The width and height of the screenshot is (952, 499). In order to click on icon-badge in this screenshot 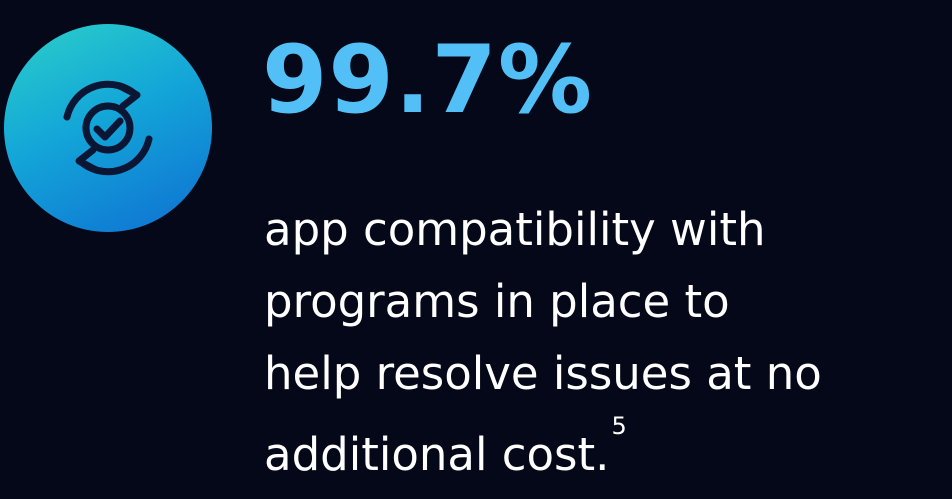, I will do `click(108, 128)`.